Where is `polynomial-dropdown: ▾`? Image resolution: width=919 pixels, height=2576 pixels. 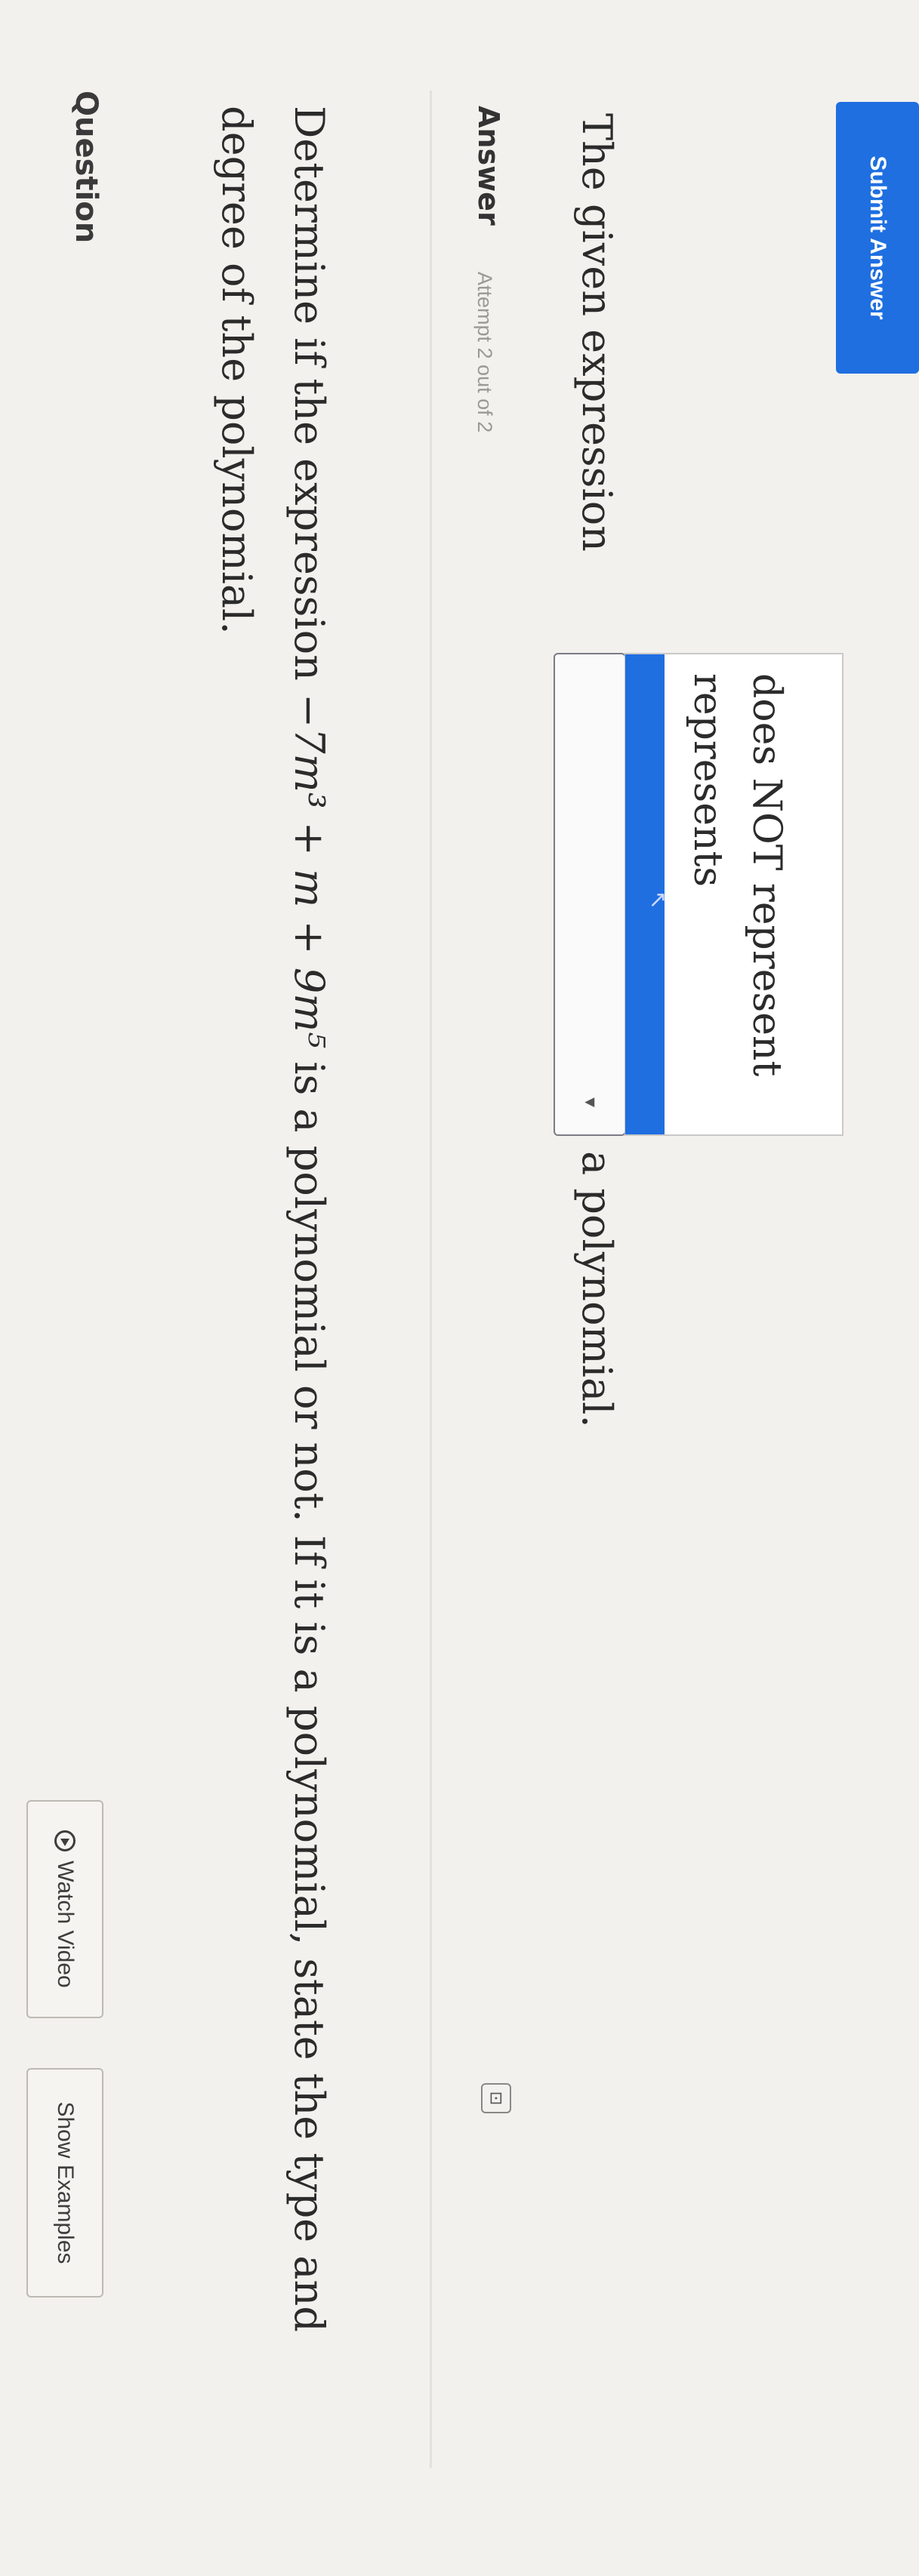 polynomial-dropdown: ▾ is located at coordinates (590, 894).